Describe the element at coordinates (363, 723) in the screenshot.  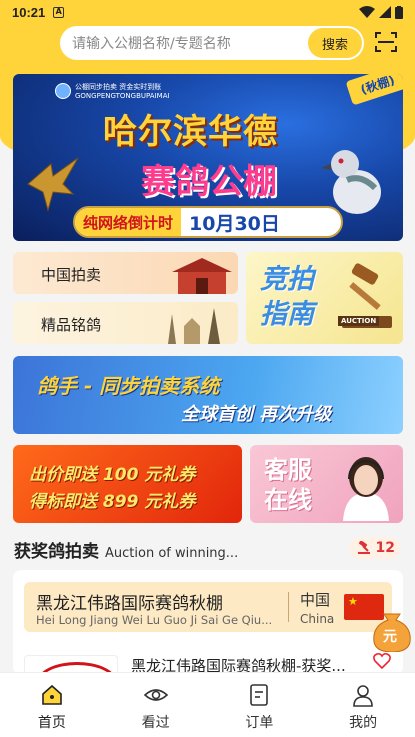
I see `tab-mine-label: 我的` at that location.